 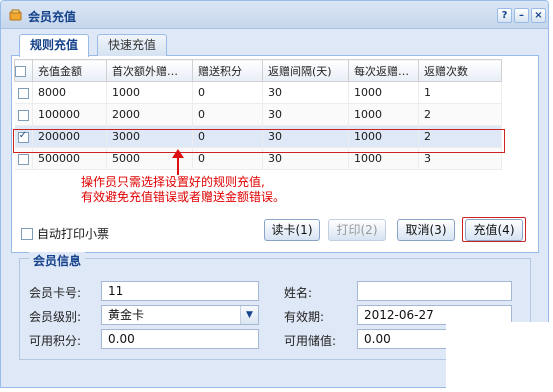 What do you see at coordinates (494, 230) in the screenshot?
I see `recharge-button: 充值(4)` at bounding box center [494, 230].